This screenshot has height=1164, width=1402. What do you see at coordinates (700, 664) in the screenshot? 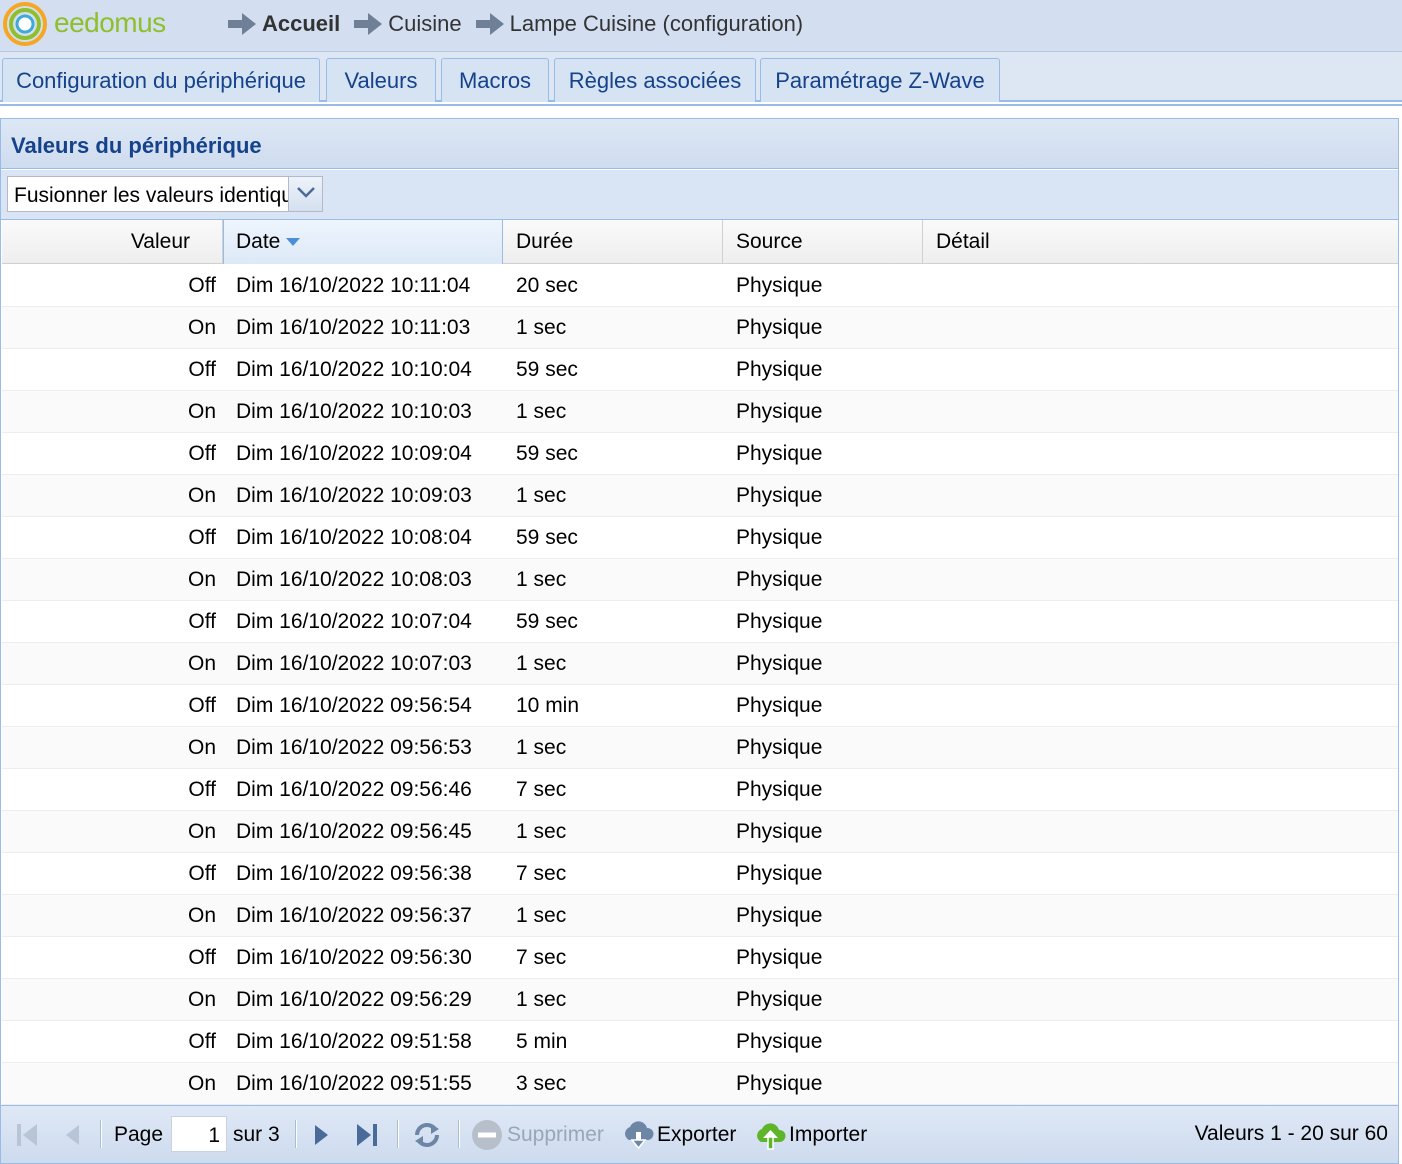
I see `table-row: On Dim 16/10/2022 10:07:03 1 sec Physique` at bounding box center [700, 664].